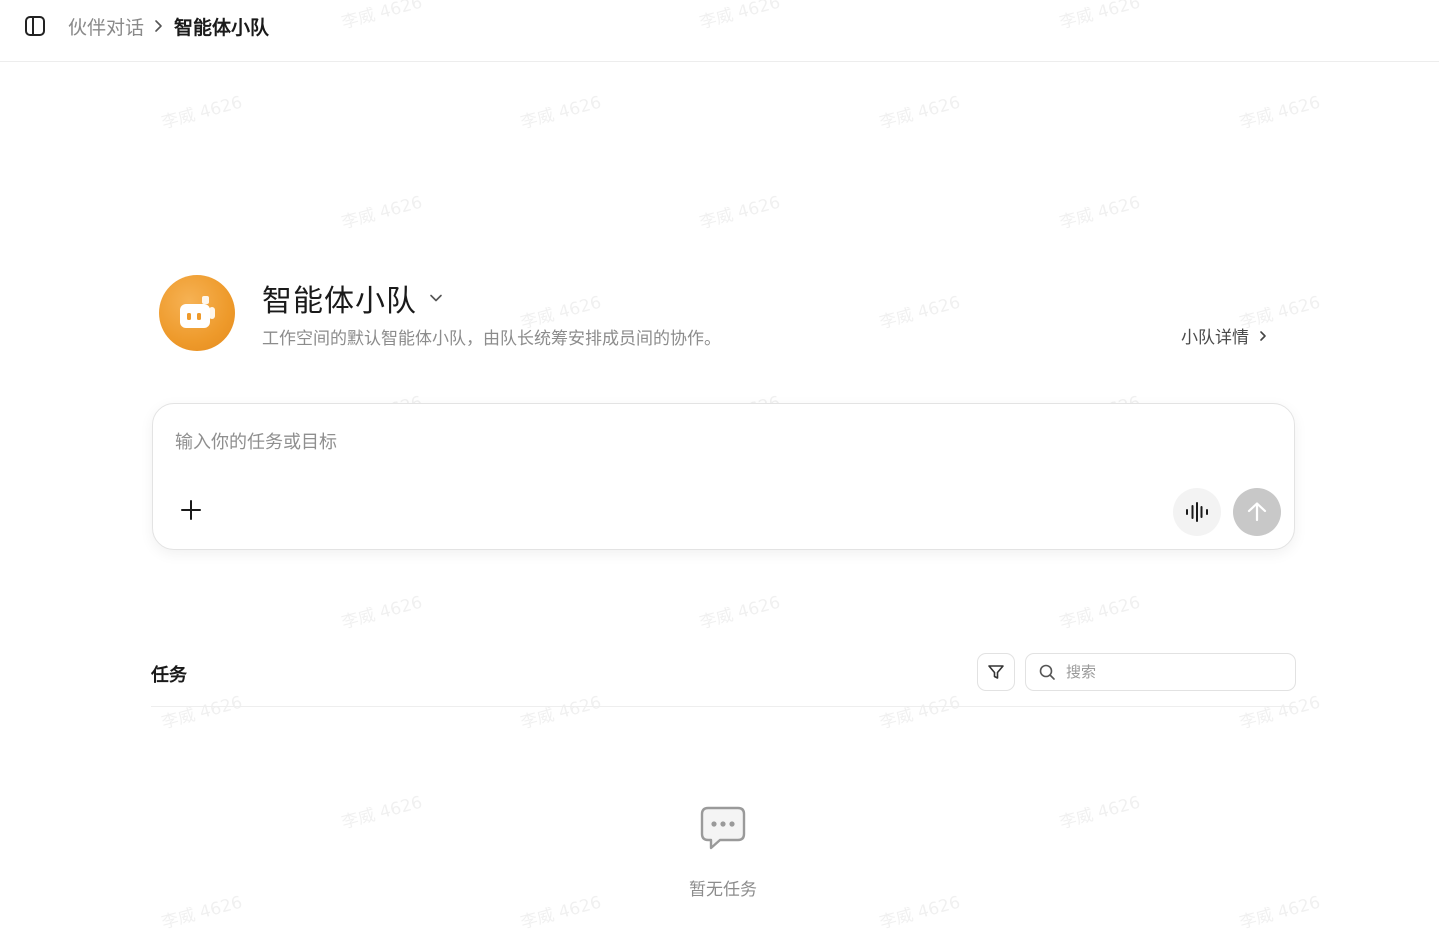 The height and width of the screenshot is (949, 1439). I want to click on breadcrumb: 伙伴对话 智能体小队, so click(168, 26).